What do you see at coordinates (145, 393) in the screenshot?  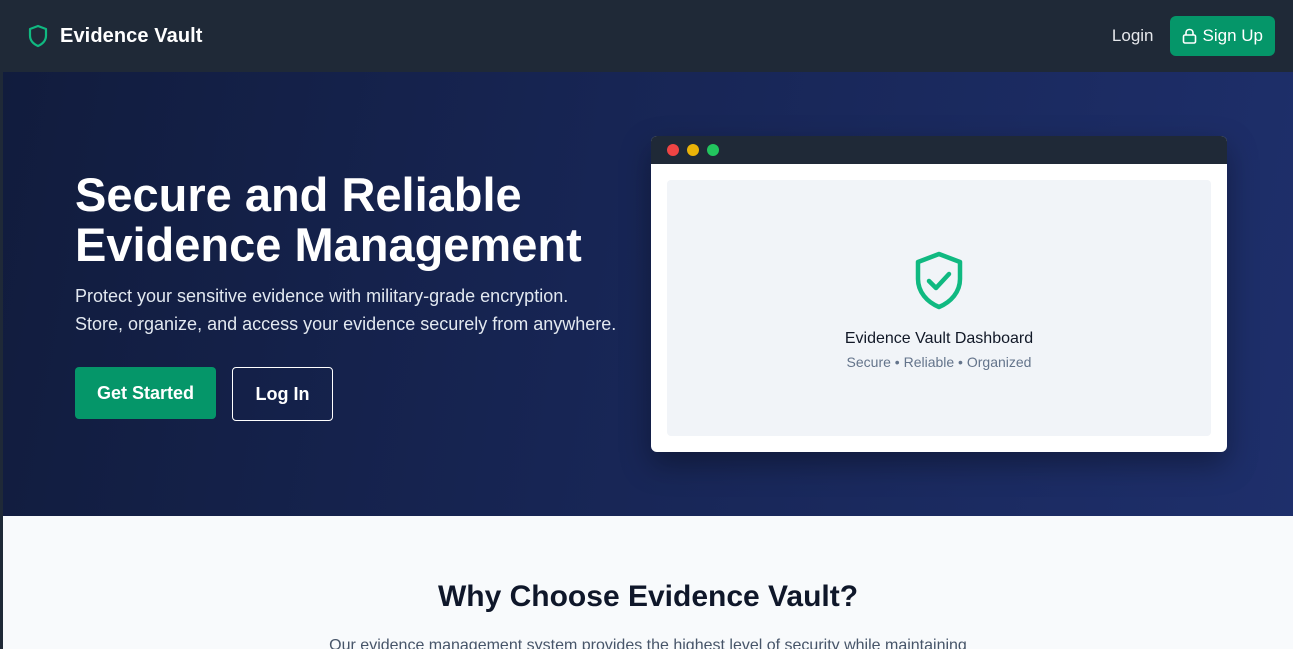 I see `get-started-button: Get Started` at bounding box center [145, 393].